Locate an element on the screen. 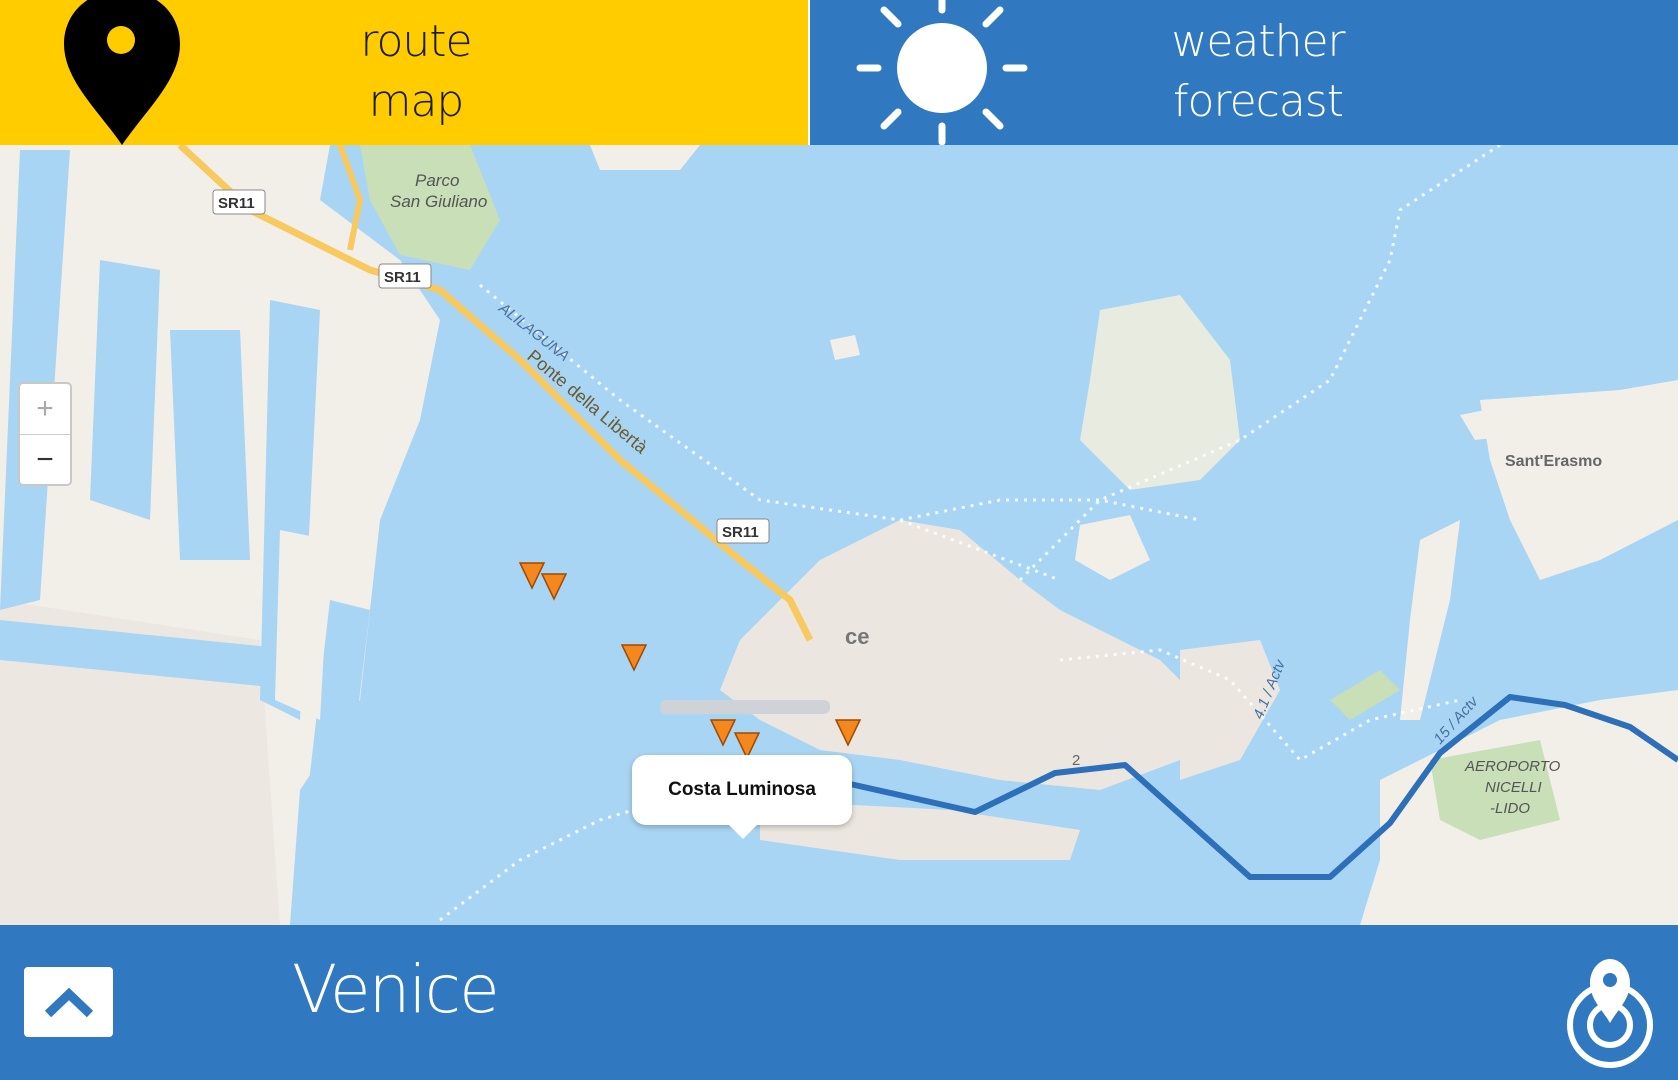 Image resolution: width=1678 pixels, height=1080 pixels. aeroporto-label-2: NICELLI is located at coordinates (1513, 787).